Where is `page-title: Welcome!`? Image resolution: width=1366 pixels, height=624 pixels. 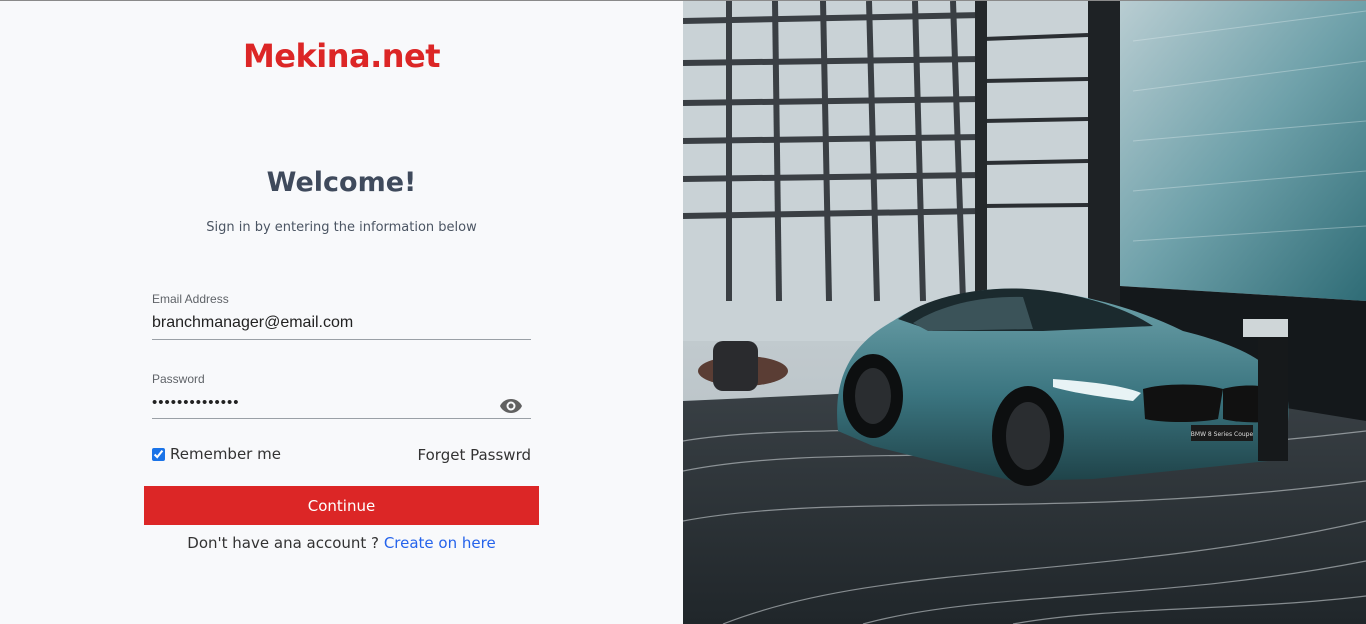
page-title: Welcome! is located at coordinates (341, 182).